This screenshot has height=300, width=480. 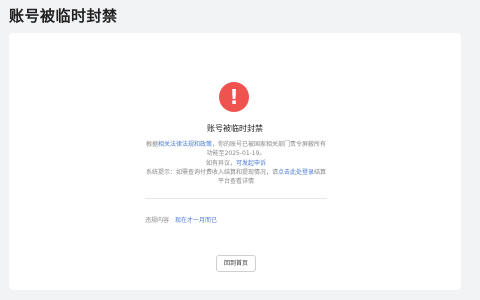 What do you see at coordinates (220, 163) in the screenshot?
I see `appeal-prefix: 如有异议，` at bounding box center [220, 163].